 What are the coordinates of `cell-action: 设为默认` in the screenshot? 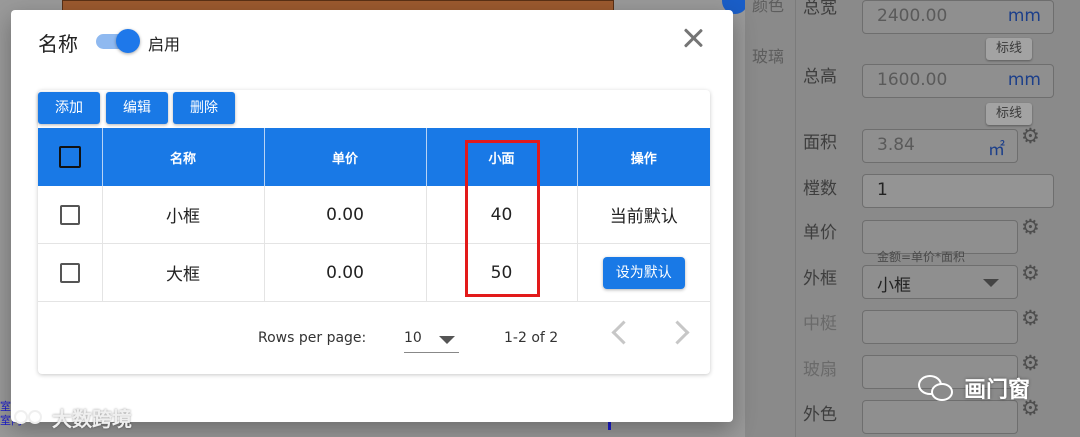 It's located at (643, 272).